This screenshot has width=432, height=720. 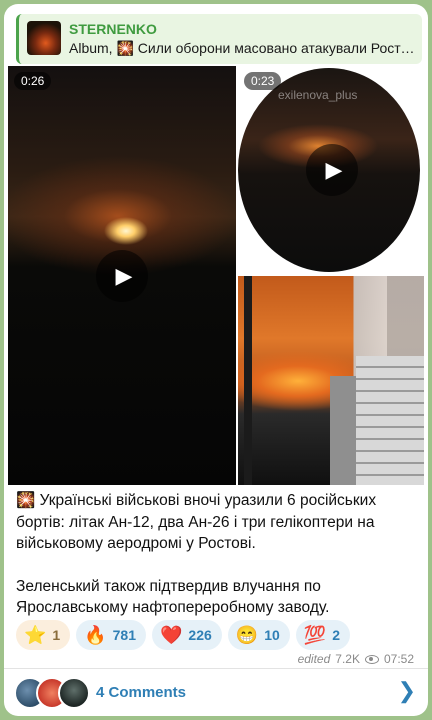 I want to click on reaction-count: 10, so click(x=272, y=635).